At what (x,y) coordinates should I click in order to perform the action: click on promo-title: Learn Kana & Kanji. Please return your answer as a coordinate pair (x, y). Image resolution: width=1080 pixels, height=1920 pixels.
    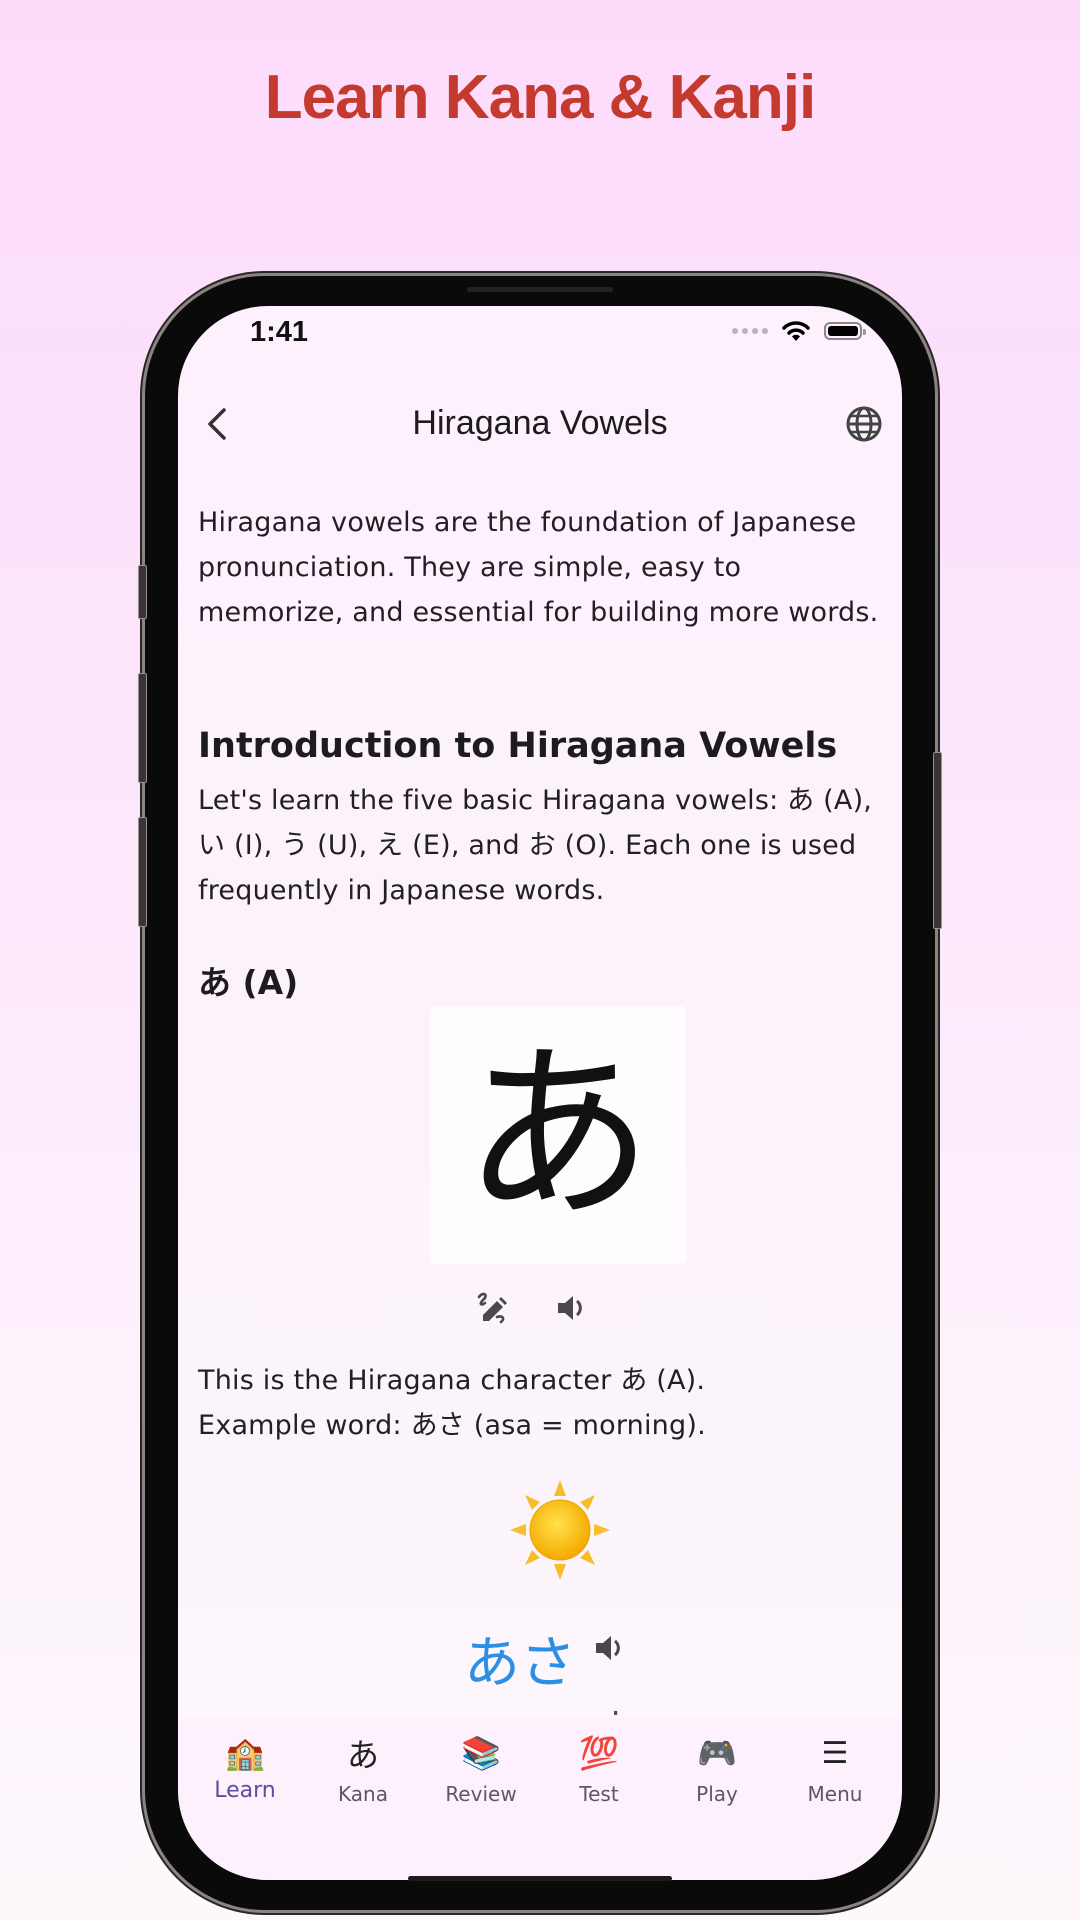
    Looking at the image, I should click on (540, 97).